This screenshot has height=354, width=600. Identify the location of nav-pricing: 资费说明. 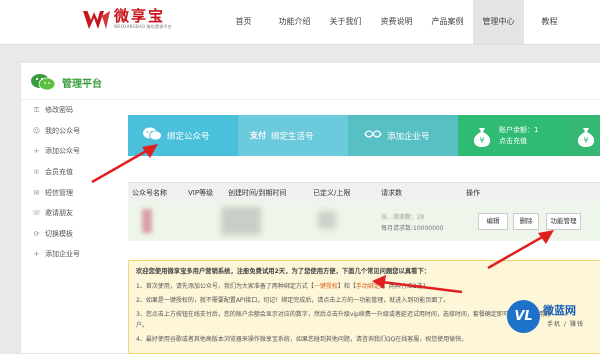
(396, 22).